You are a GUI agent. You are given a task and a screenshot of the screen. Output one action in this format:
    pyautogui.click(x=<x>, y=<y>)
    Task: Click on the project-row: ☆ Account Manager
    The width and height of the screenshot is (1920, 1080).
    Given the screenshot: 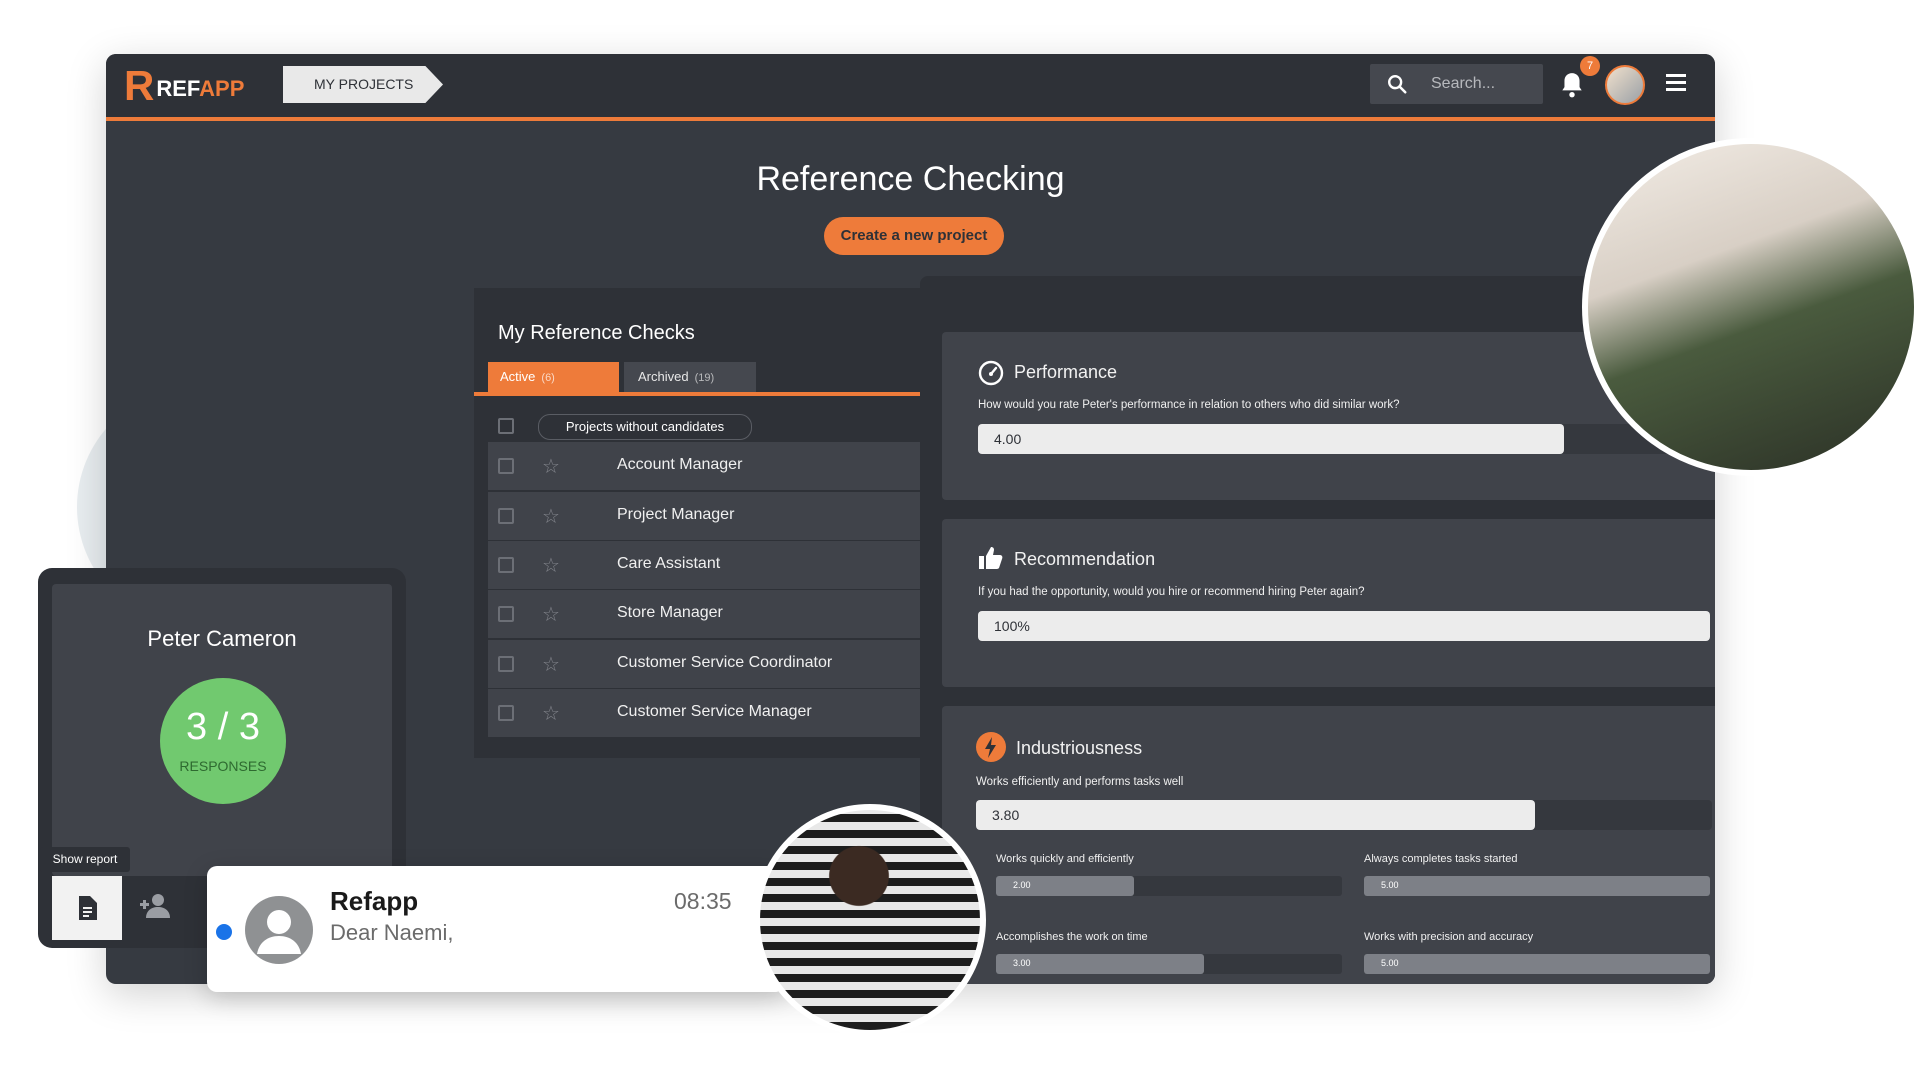 What is the action you would take?
    pyautogui.click(x=704, y=467)
    